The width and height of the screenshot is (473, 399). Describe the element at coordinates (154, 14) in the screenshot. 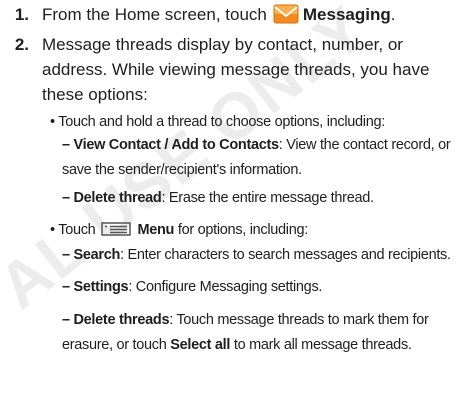

I see `step-1-text: From the Home screen, touch` at that location.